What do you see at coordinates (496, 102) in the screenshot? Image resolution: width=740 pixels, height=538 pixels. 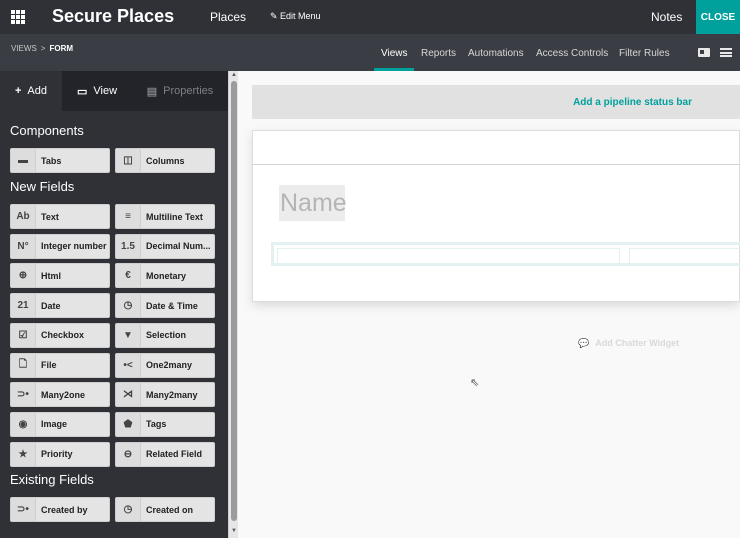 I see `add-pipeline-status-bar: Add a pipeline status bar` at bounding box center [496, 102].